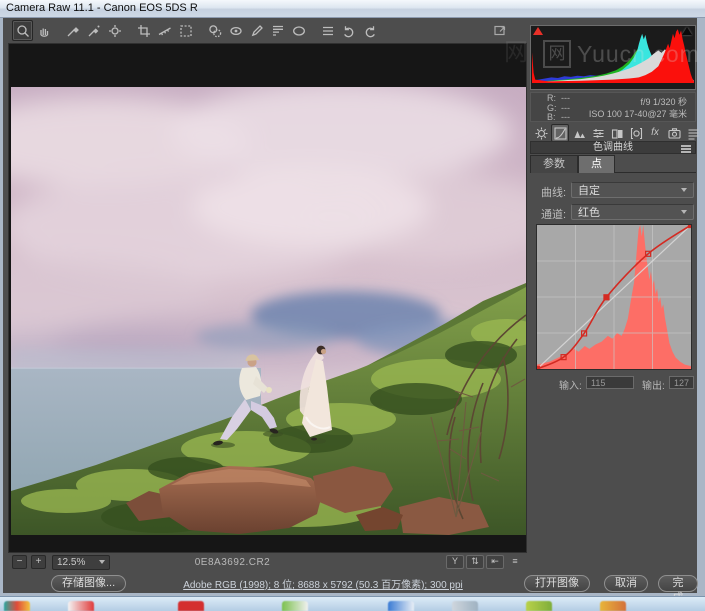 The width and height of the screenshot is (705, 611). I want to click on panel-tab-icons: fx, so click(618, 133).